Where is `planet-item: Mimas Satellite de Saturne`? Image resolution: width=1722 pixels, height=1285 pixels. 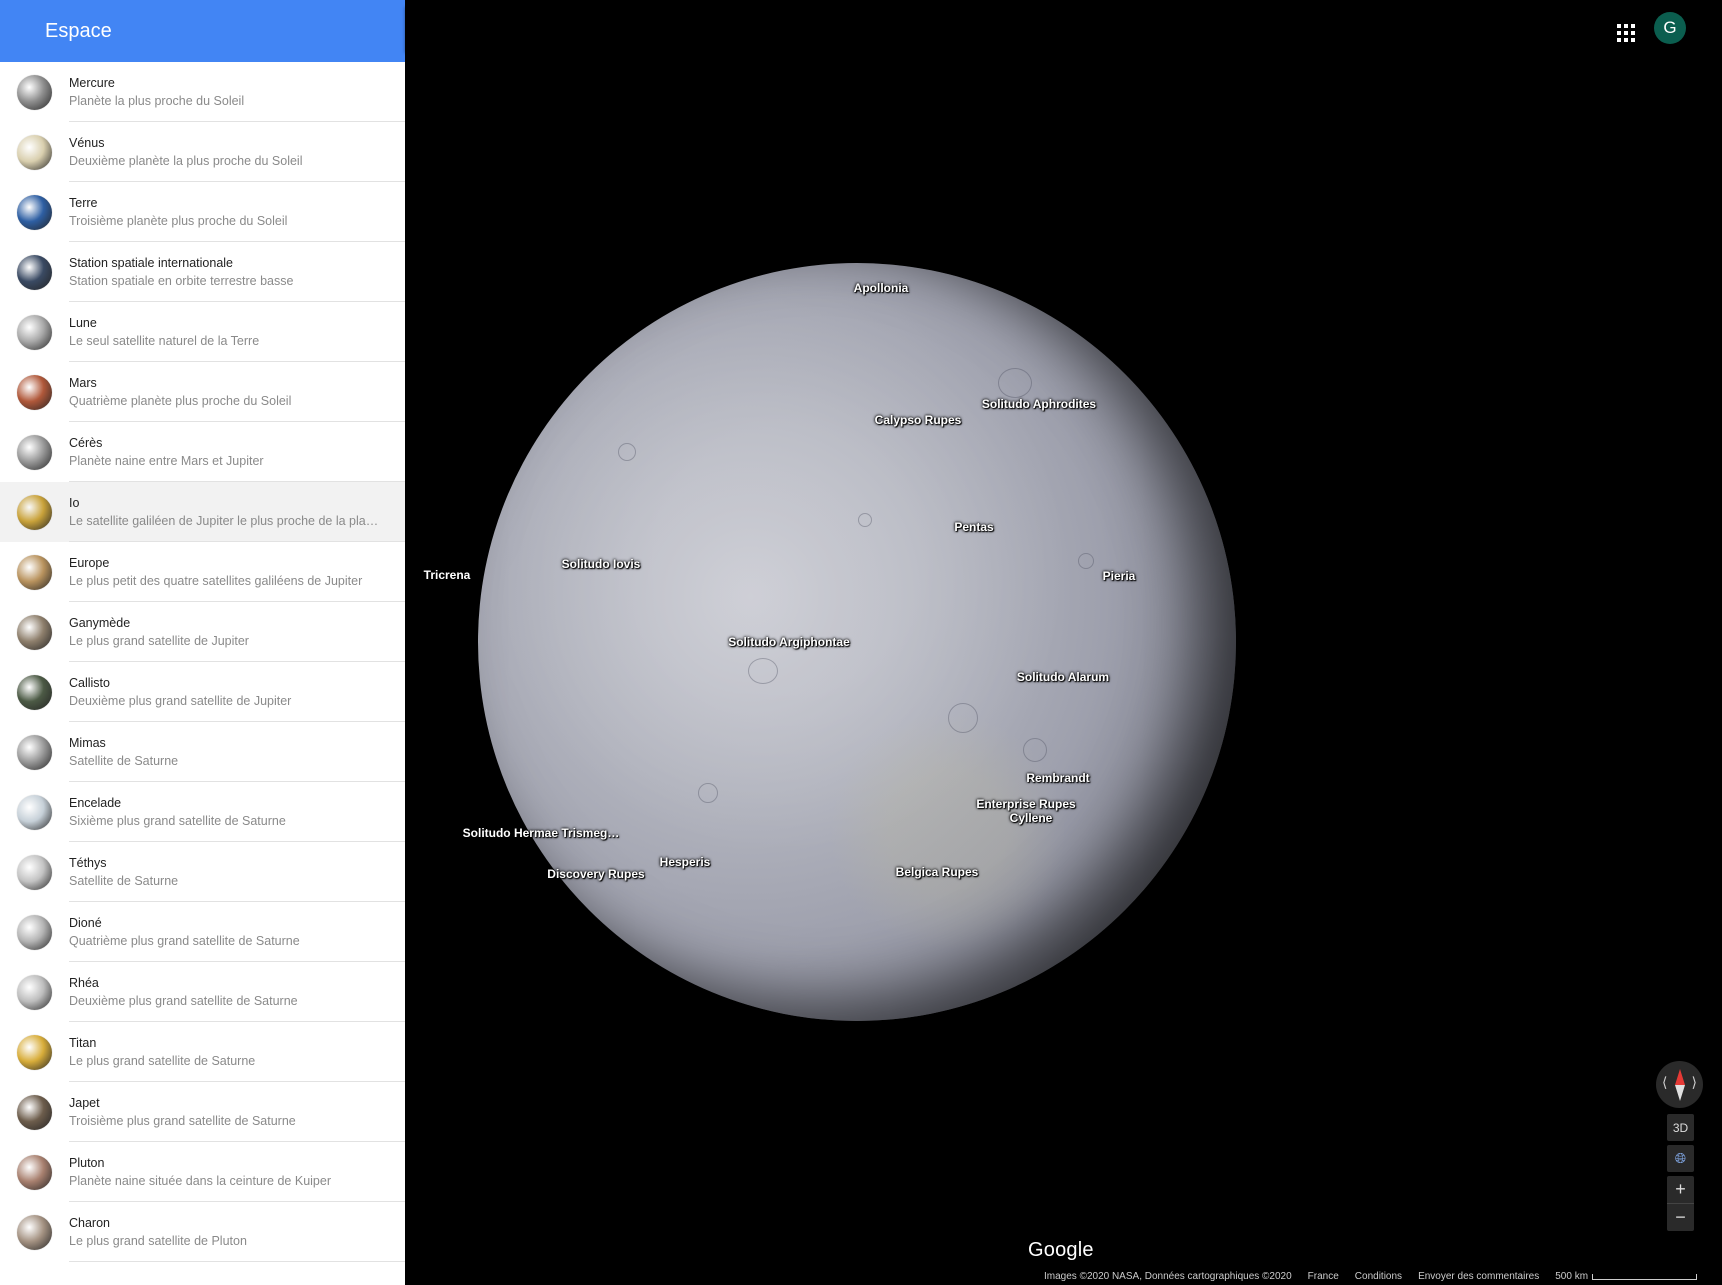 planet-item: Mimas Satellite de Saturne is located at coordinates (202, 752).